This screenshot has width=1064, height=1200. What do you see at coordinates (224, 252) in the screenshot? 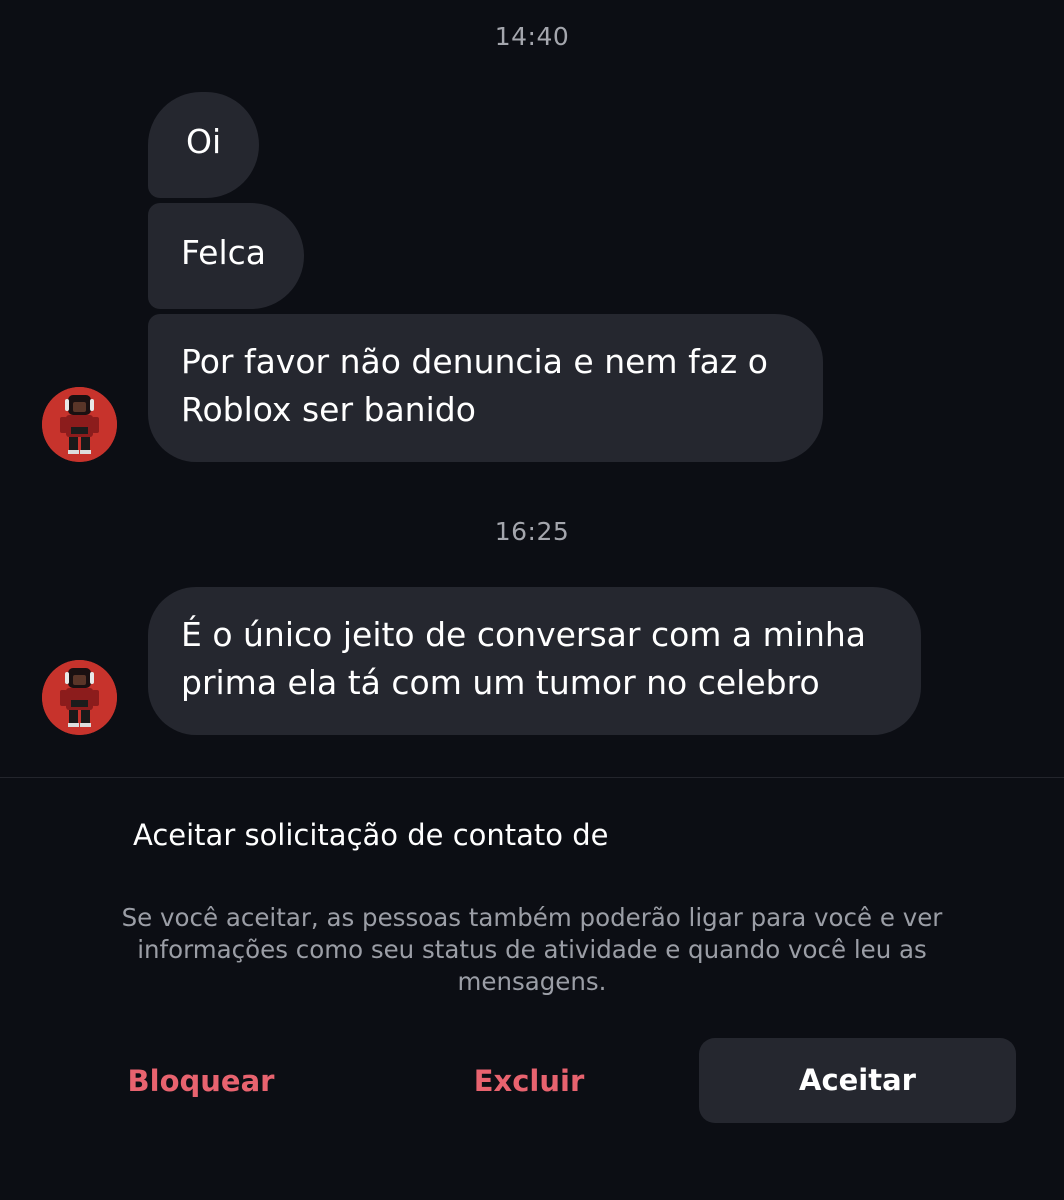
I see `message-text: Felca` at bounding box center [224, 252].